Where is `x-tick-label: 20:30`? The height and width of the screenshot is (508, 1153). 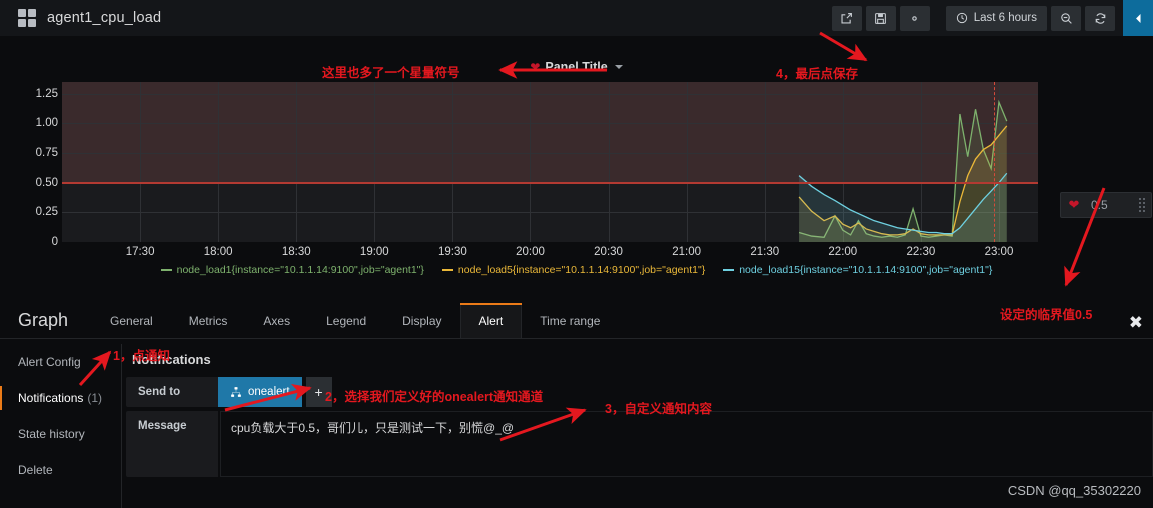
x-tick-label: 20:30 is located at coordinates (608, 252).